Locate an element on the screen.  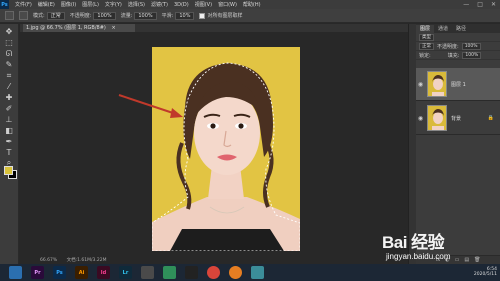
layer-name: 背景 is located at coordinates (456, 118).